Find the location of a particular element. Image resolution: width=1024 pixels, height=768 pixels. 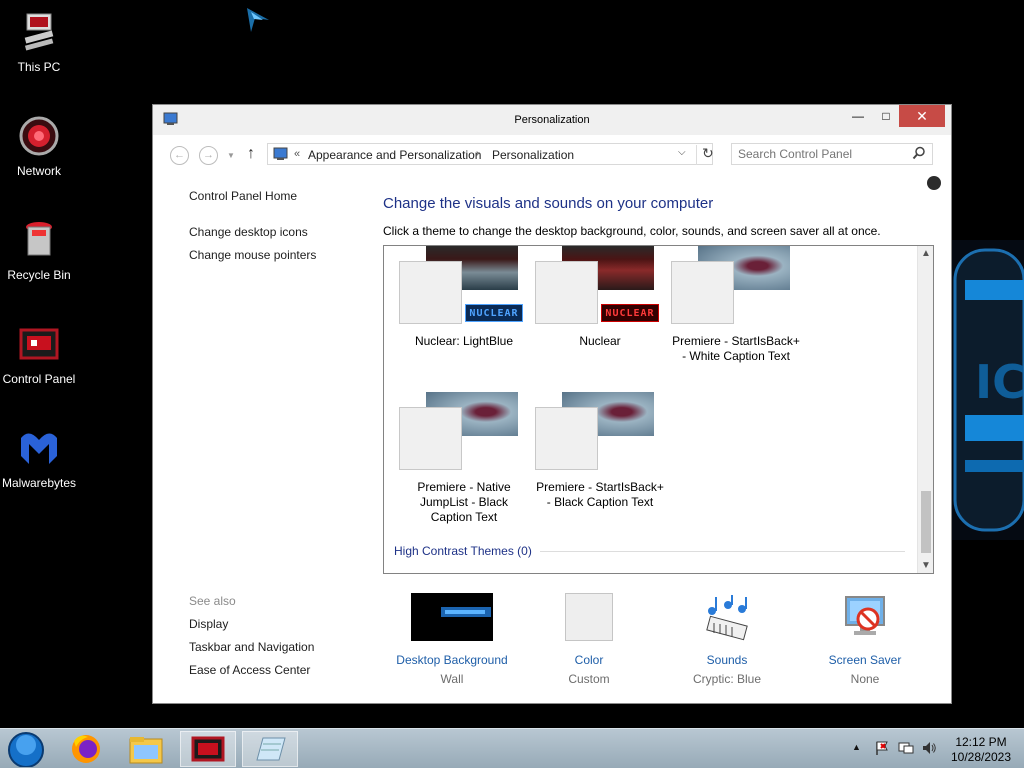

control-panel-home-link: Control Panel Home is located at coordinates (243, 196).